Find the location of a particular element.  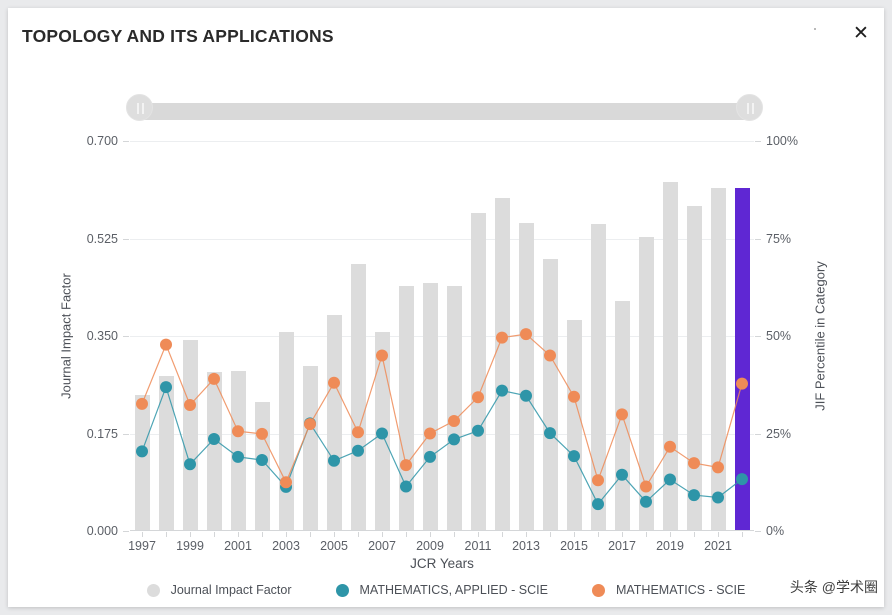

bar-2002 is located at coordinates (262, 466).